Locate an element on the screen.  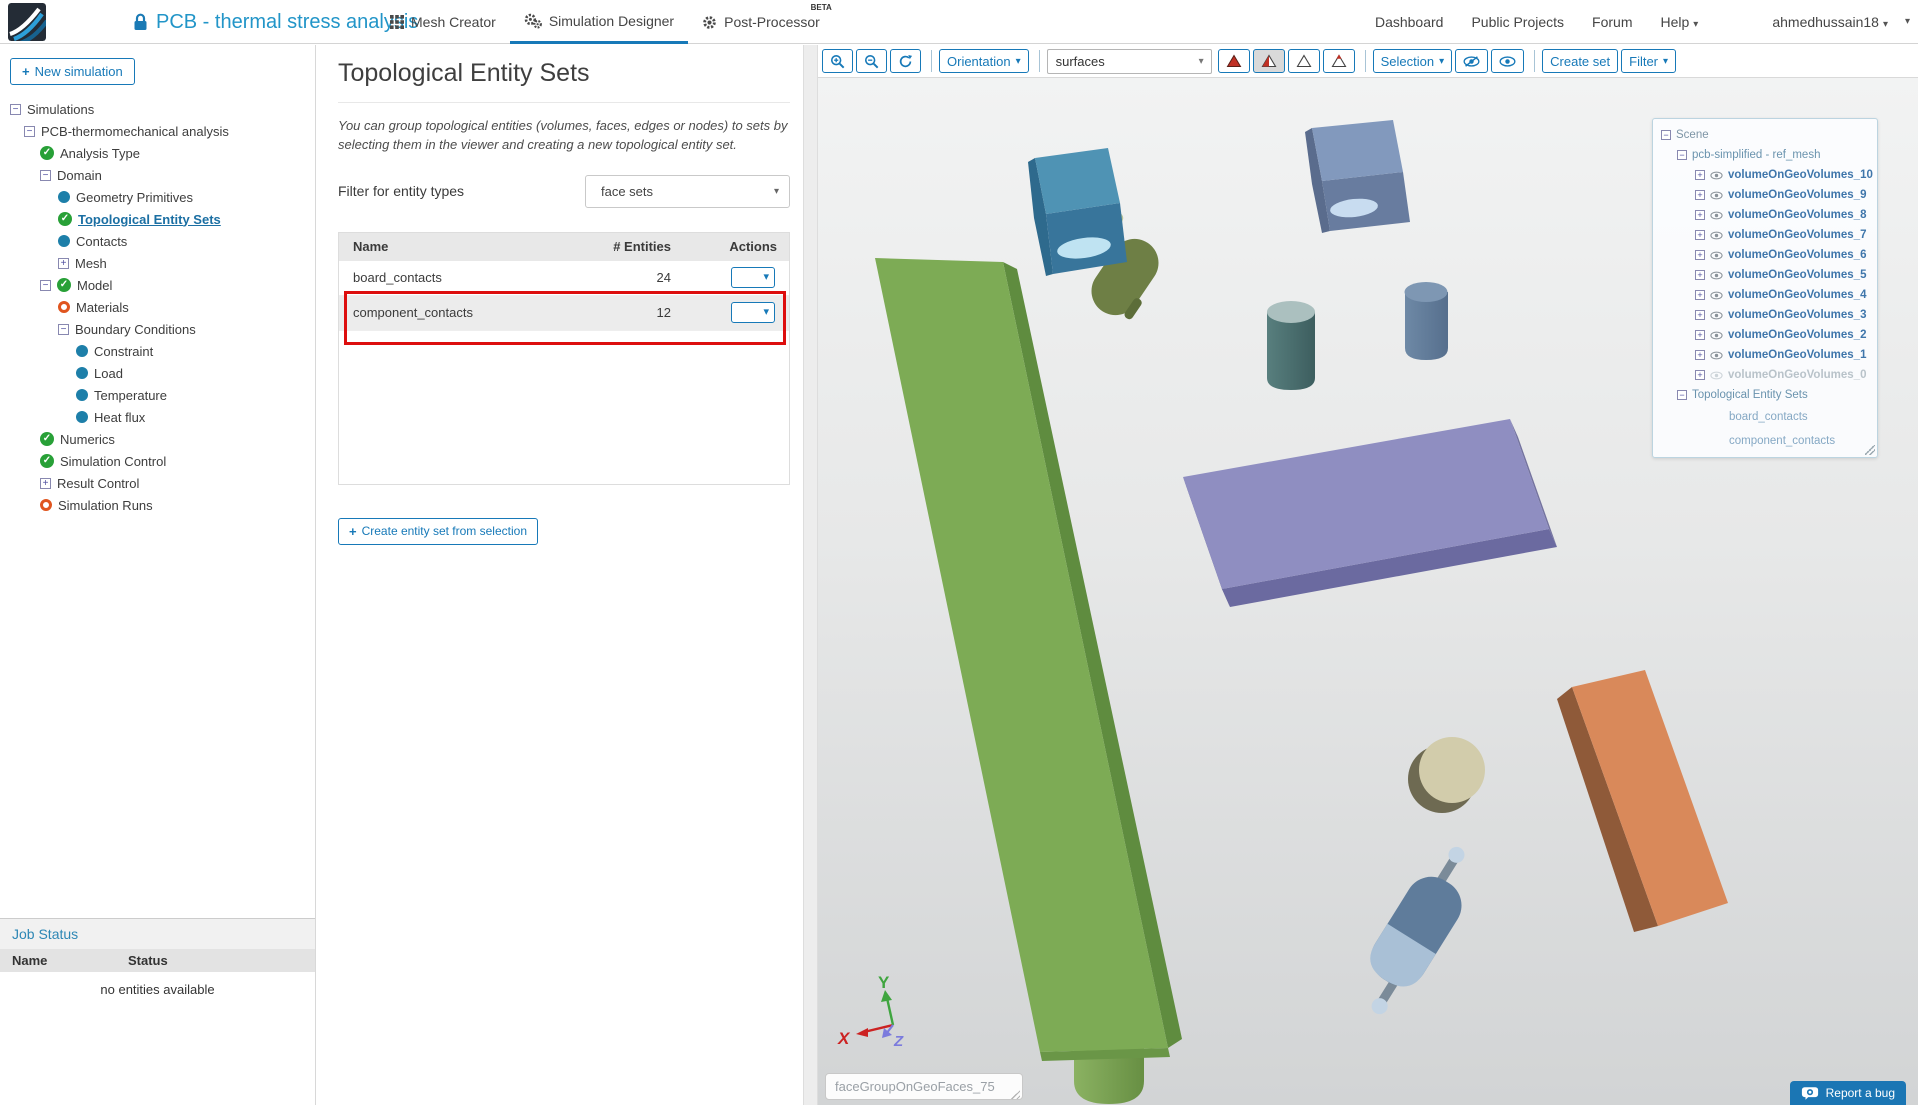
tab-simulation-designer: Simulation Designer is located at coordinates (599, 22).